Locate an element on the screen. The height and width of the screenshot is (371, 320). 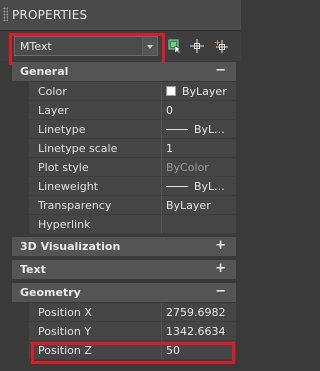
section-label: Text is located at coordinates (33, 269).